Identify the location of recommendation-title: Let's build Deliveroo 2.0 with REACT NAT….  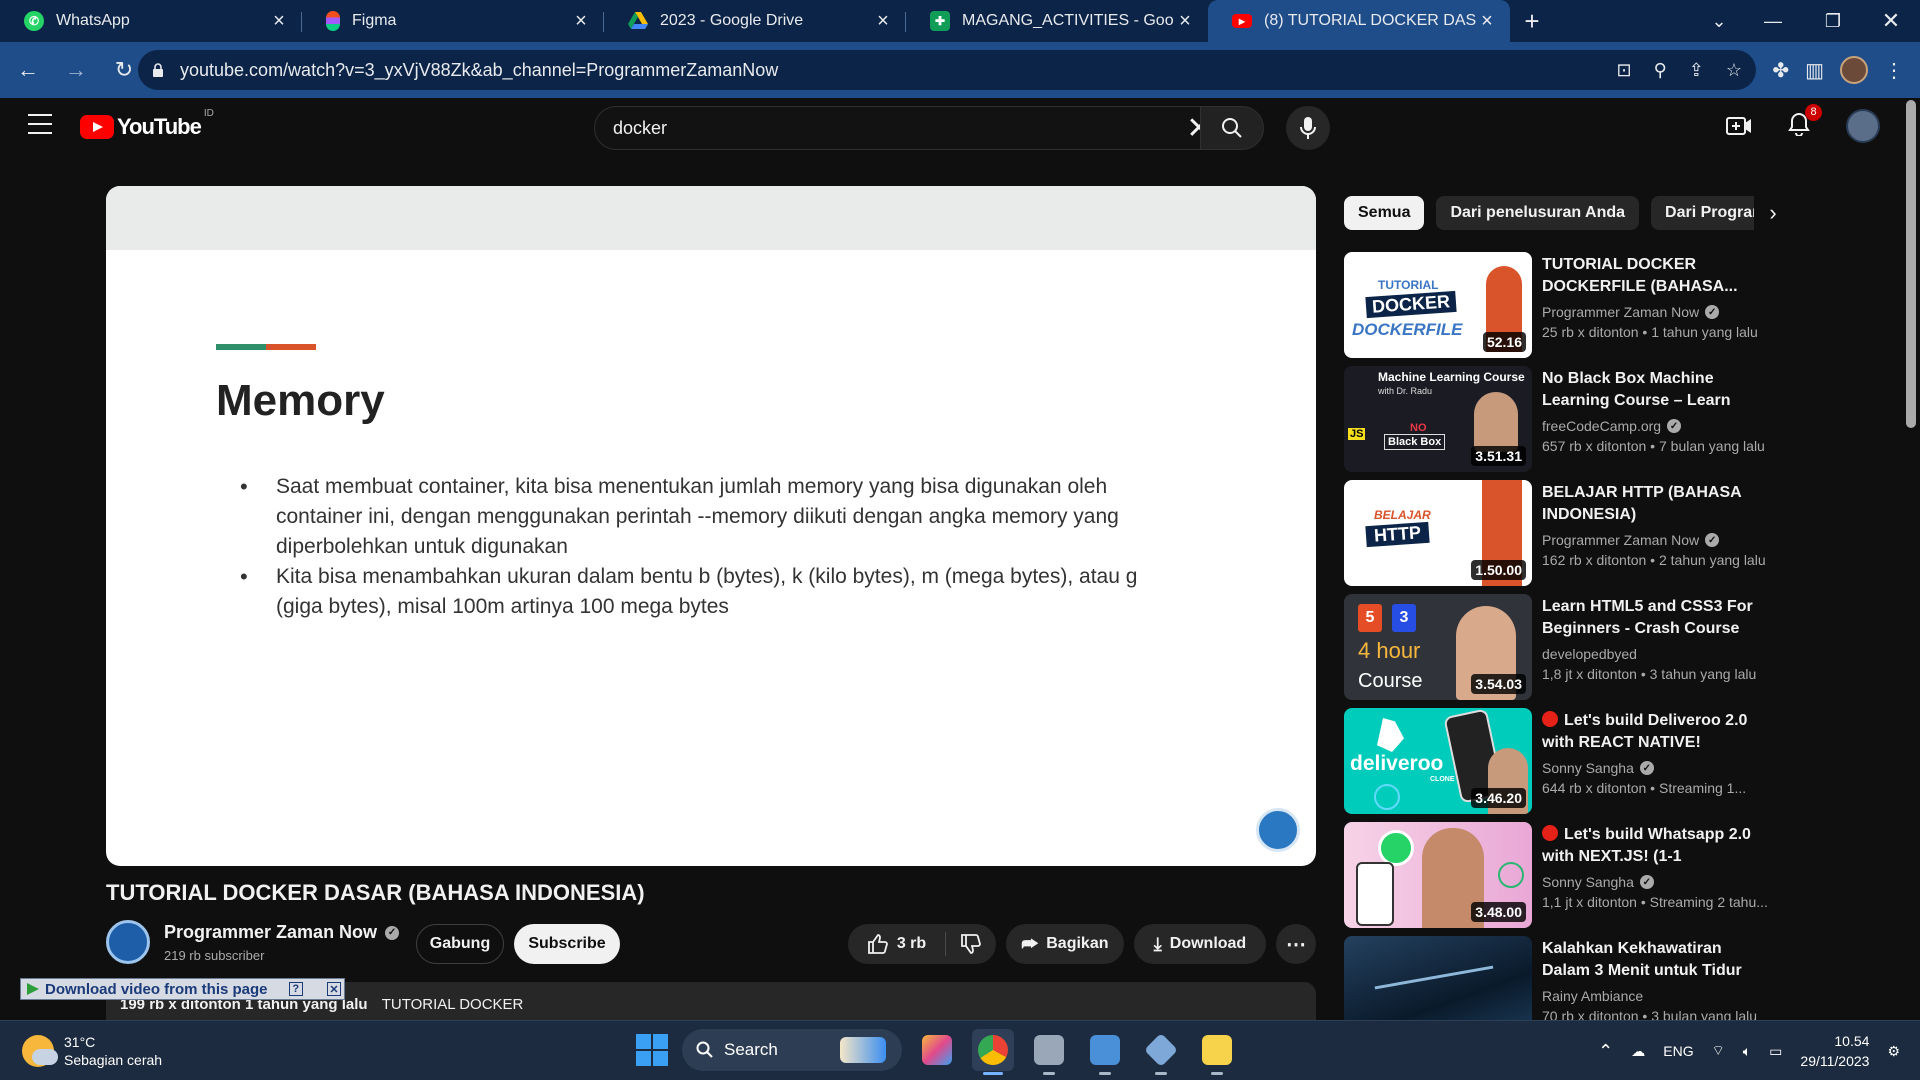
(1658, 732).